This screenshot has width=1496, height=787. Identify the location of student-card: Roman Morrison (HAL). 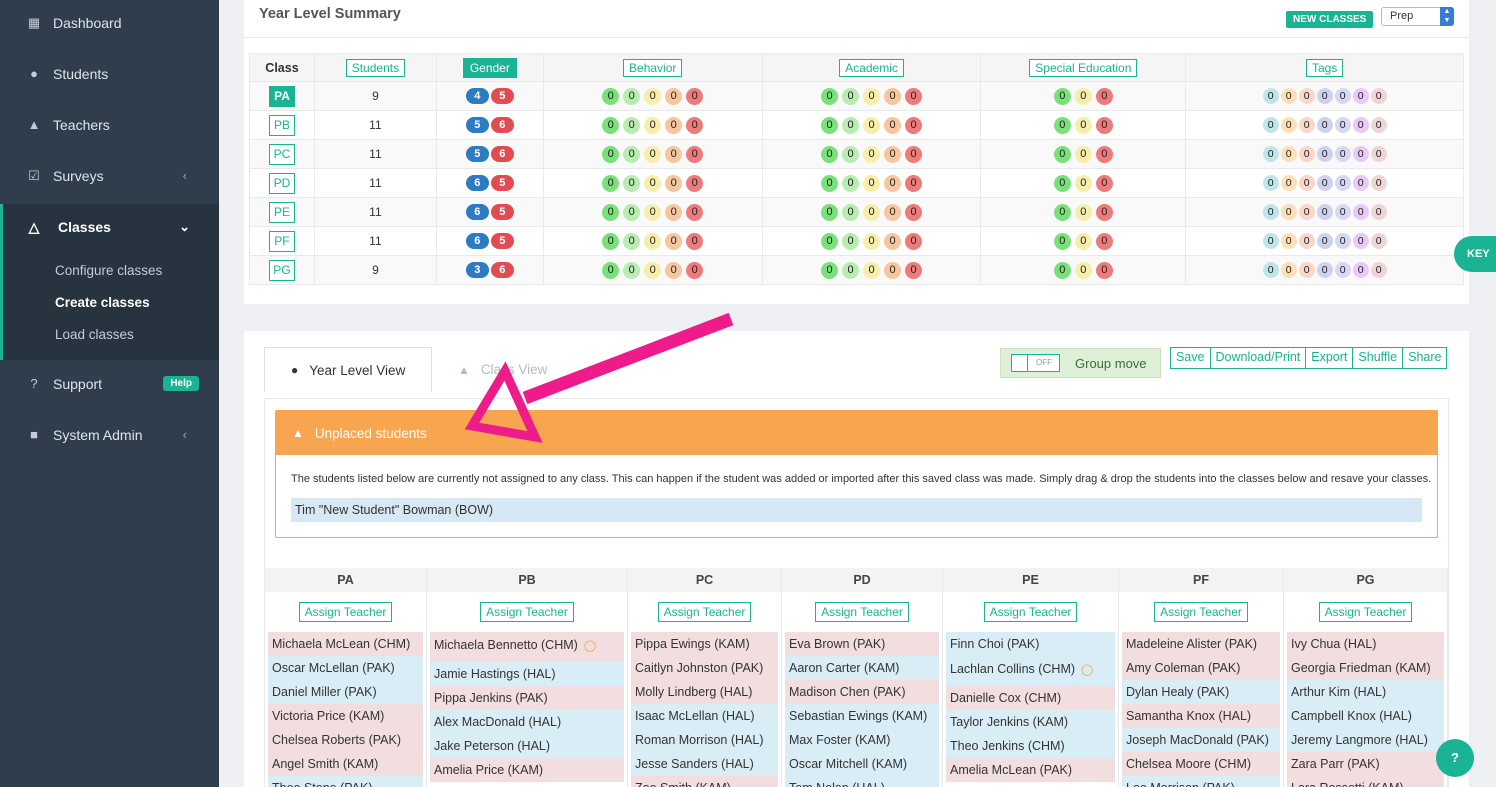
(704, 740).